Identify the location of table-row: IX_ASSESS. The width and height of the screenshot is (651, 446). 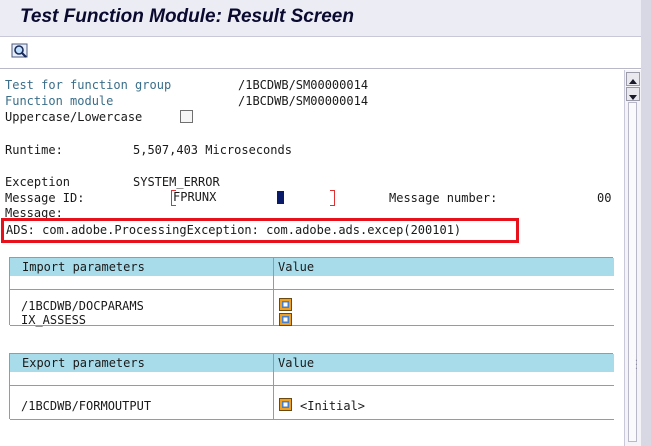
(54, 320).